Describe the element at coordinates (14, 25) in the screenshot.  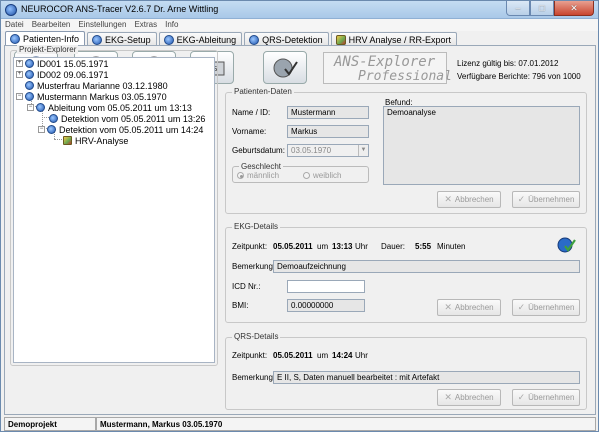
I see `menu-datei: Datei` at that location.